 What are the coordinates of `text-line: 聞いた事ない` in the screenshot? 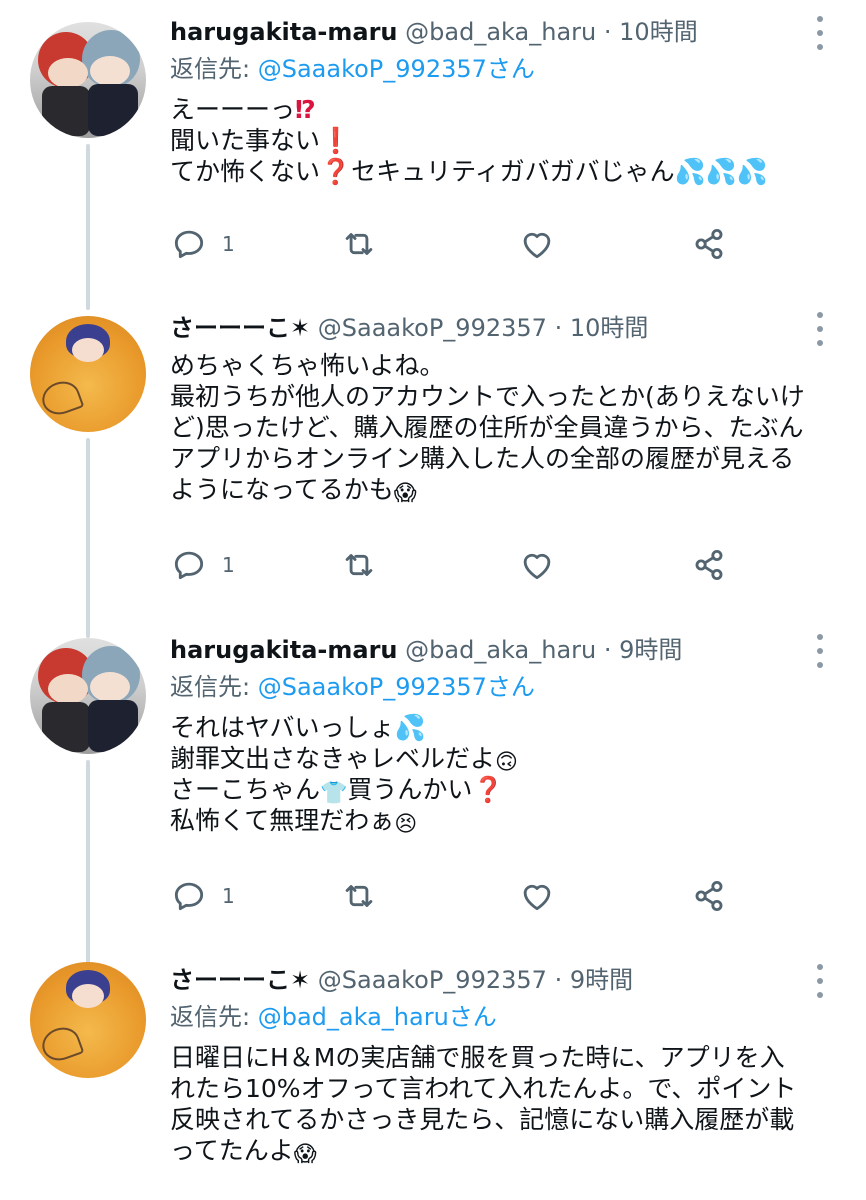 It's located at (245, 140).